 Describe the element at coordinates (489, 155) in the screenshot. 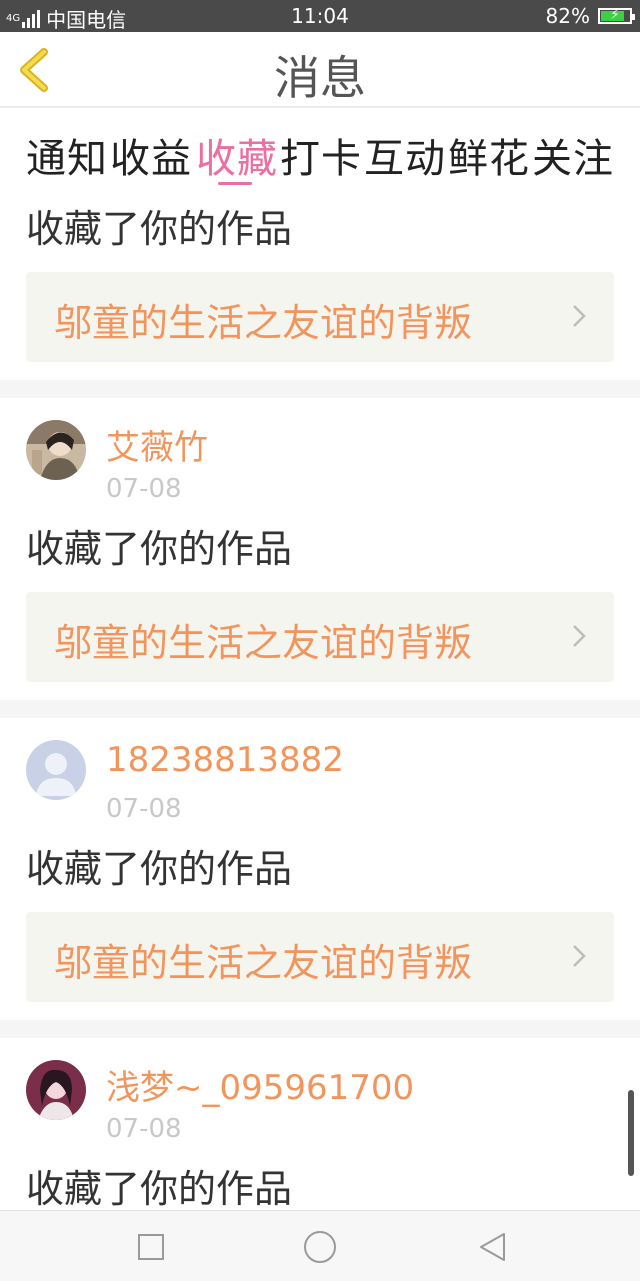

I see `tab-flowers: 鲜花` at that location.